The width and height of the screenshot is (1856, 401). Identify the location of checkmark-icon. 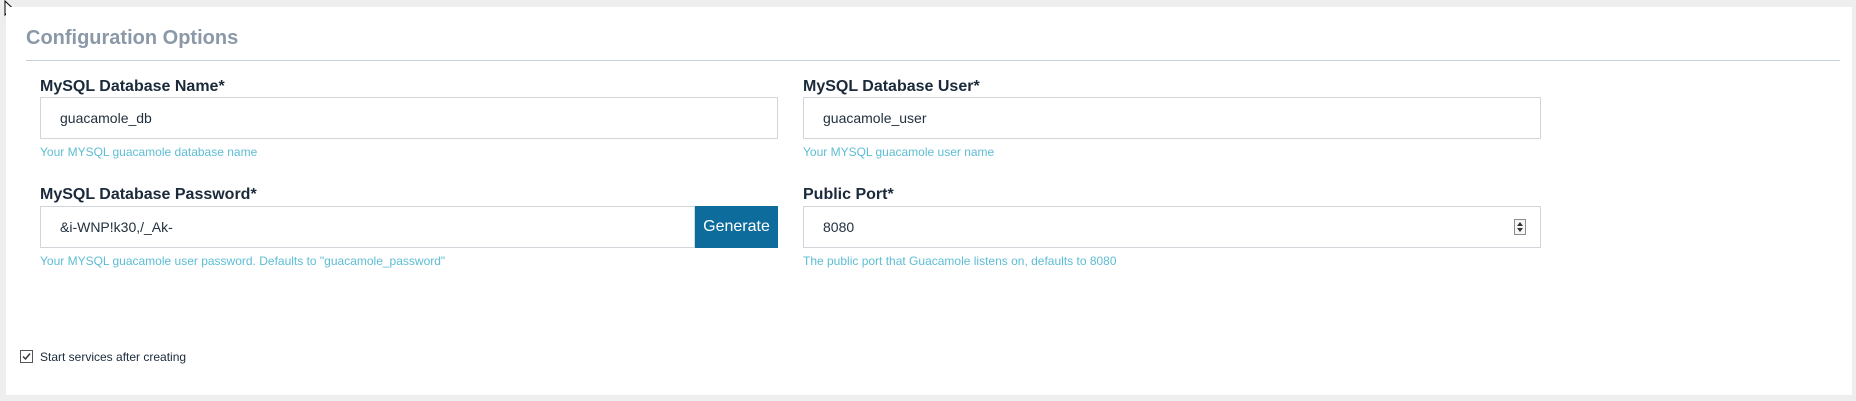
(26, 357).